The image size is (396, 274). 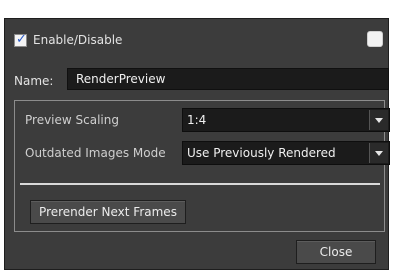 I want to click on enable-row: ✓ Enable/Disable, so click(x=68, y=40).